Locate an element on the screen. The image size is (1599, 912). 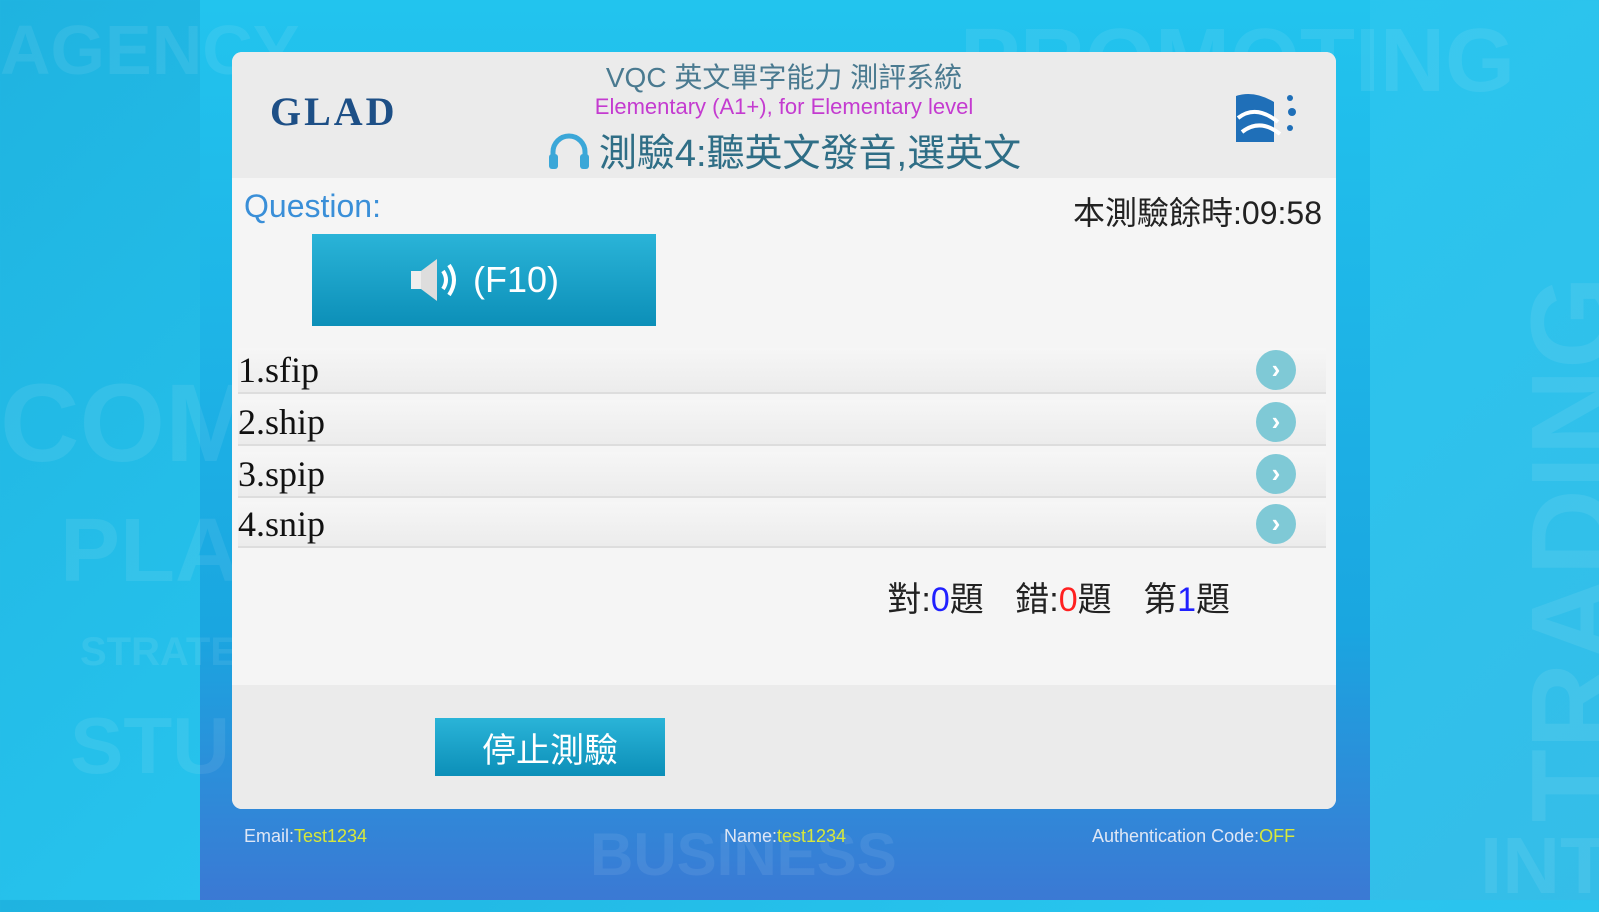
play-audio-button: (F10) is located at coordinates (484, 280).